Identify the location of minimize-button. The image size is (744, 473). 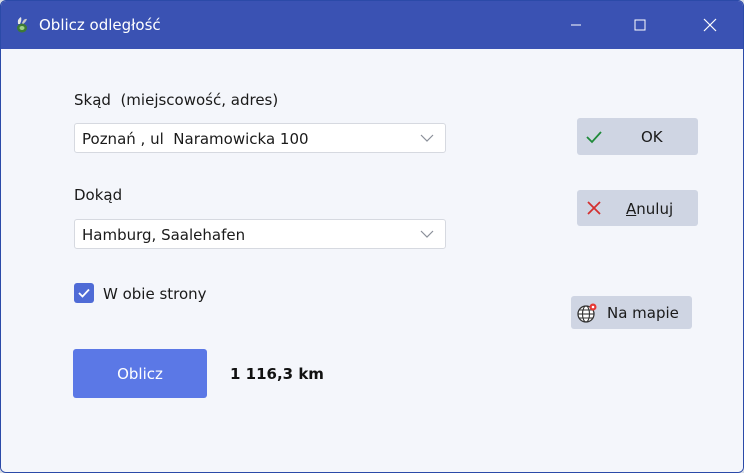
(576, 25).